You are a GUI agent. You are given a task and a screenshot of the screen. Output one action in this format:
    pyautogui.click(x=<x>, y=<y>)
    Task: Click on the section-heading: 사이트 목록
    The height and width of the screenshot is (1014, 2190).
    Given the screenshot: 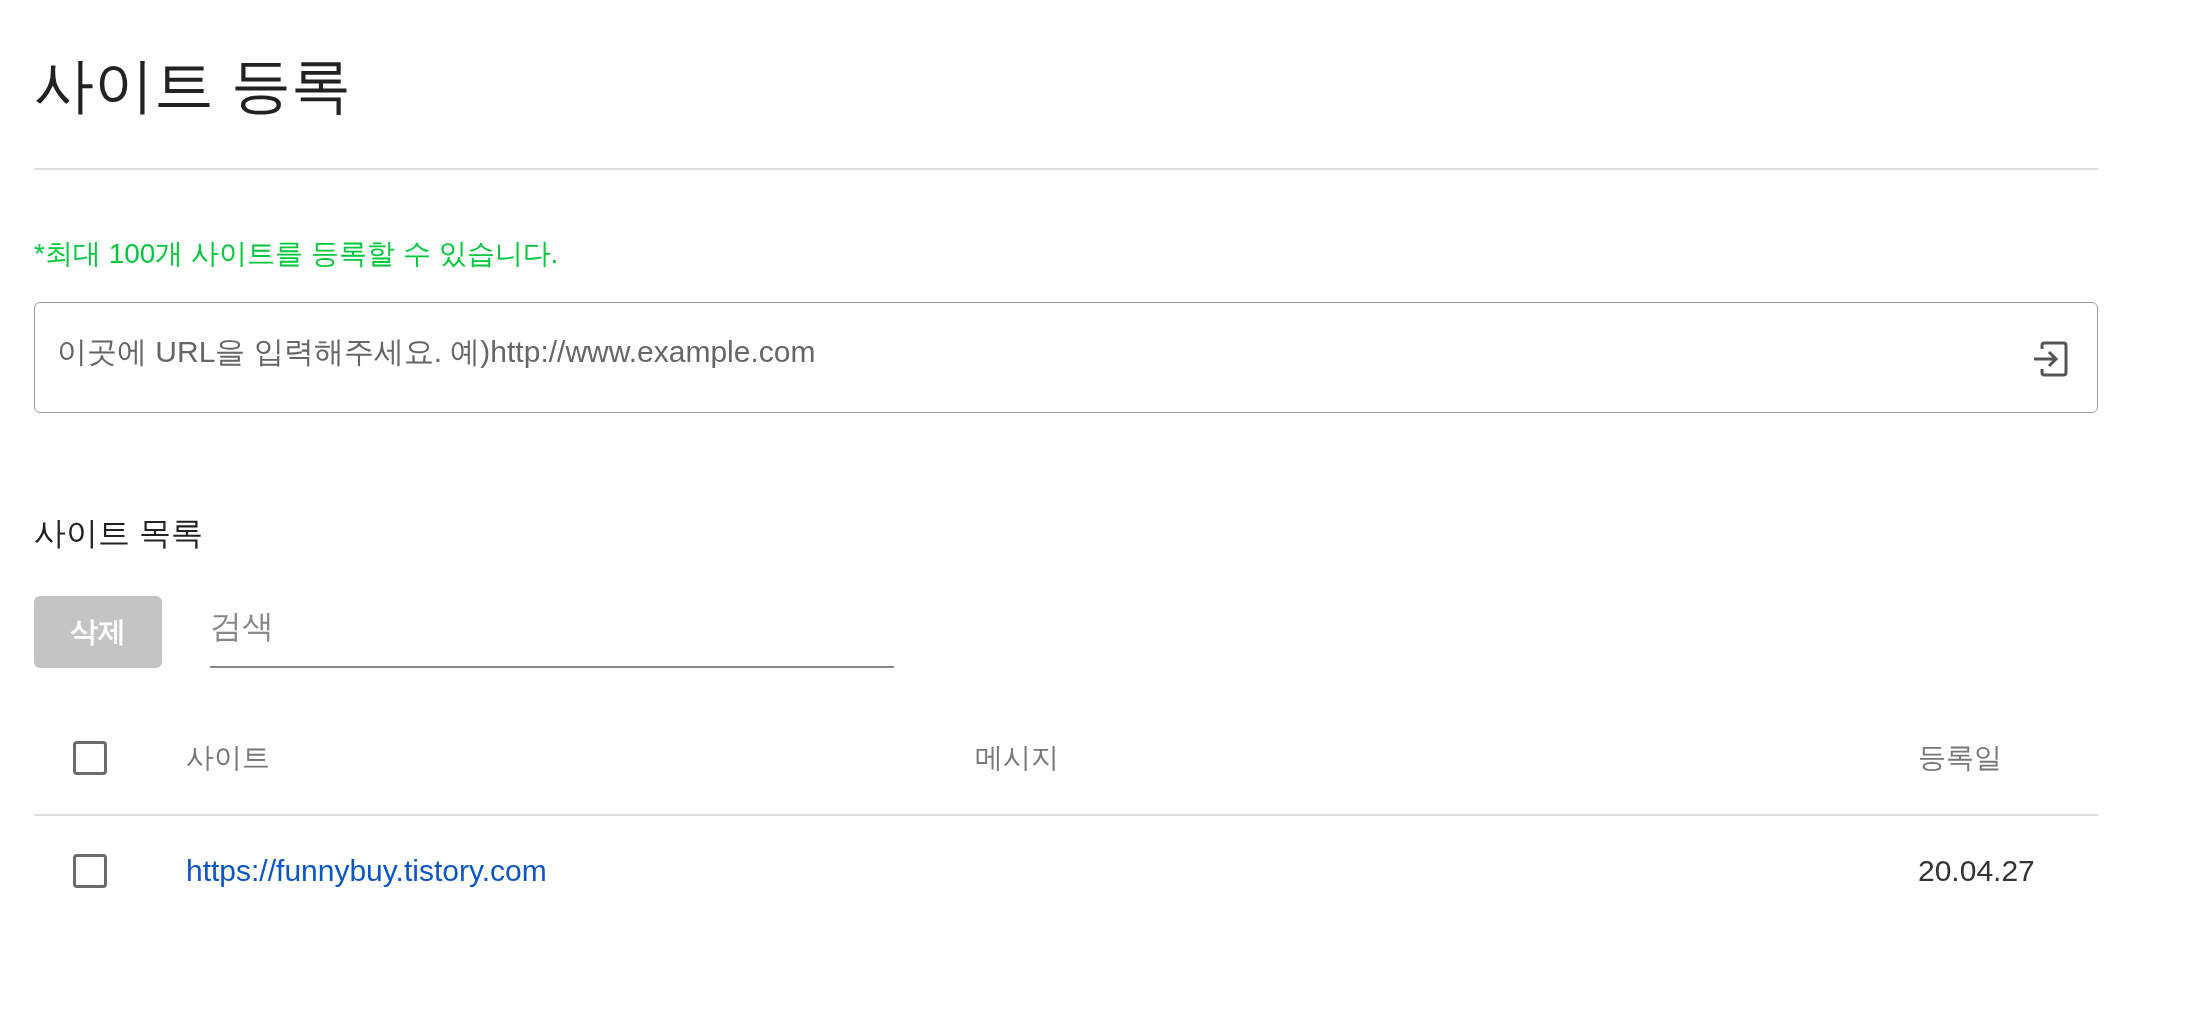 What is the action you would take?
    pyautogui.click(x=119, y=533)
    